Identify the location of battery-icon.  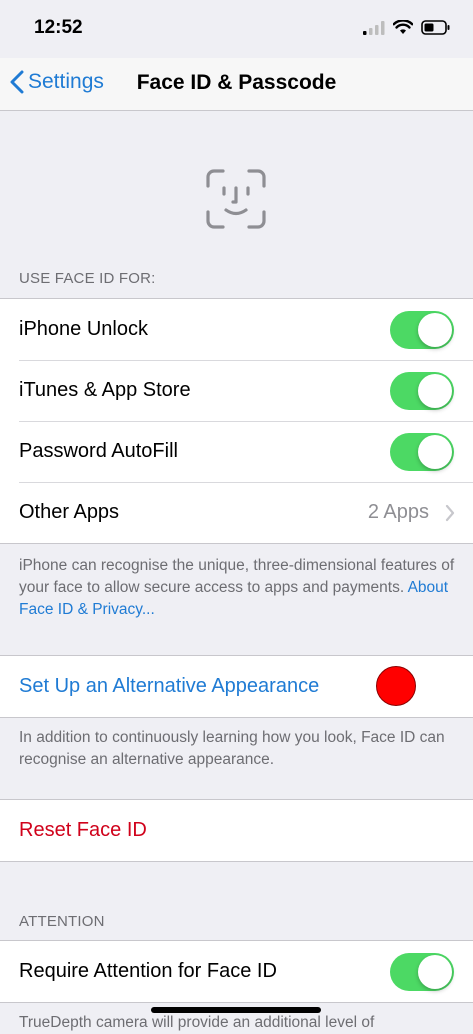
(435, 27).